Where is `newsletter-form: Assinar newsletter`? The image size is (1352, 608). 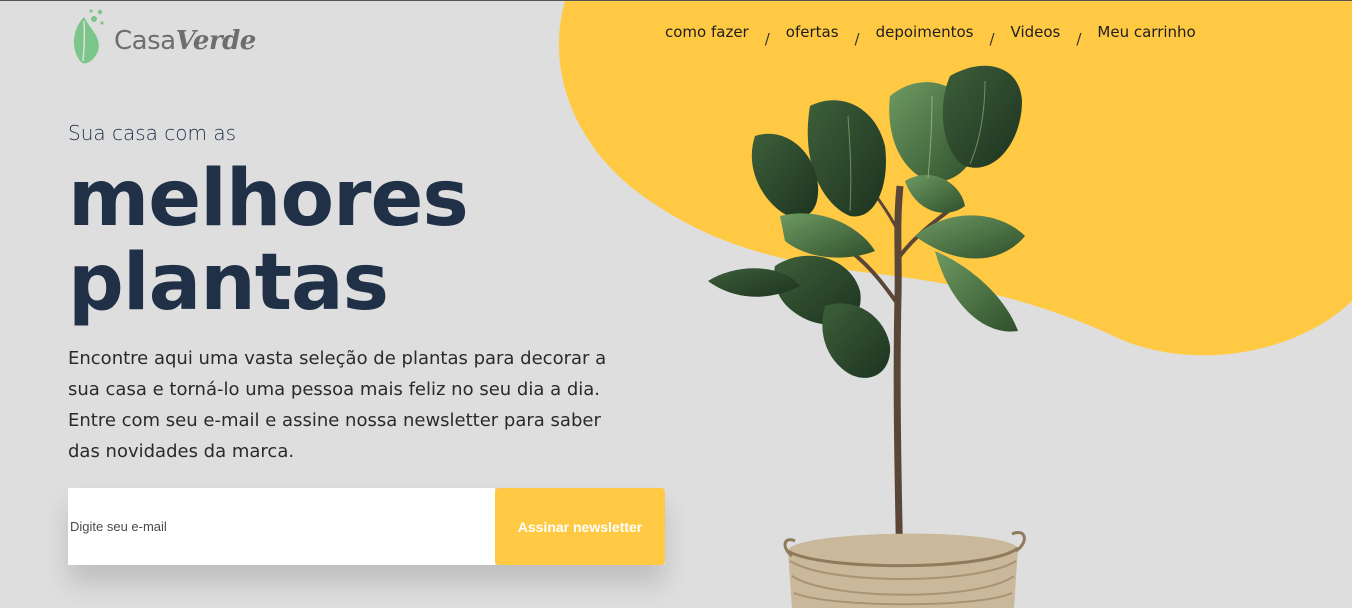
newsletter-form: Assinar newsletter is located at coordinates (366, 526).